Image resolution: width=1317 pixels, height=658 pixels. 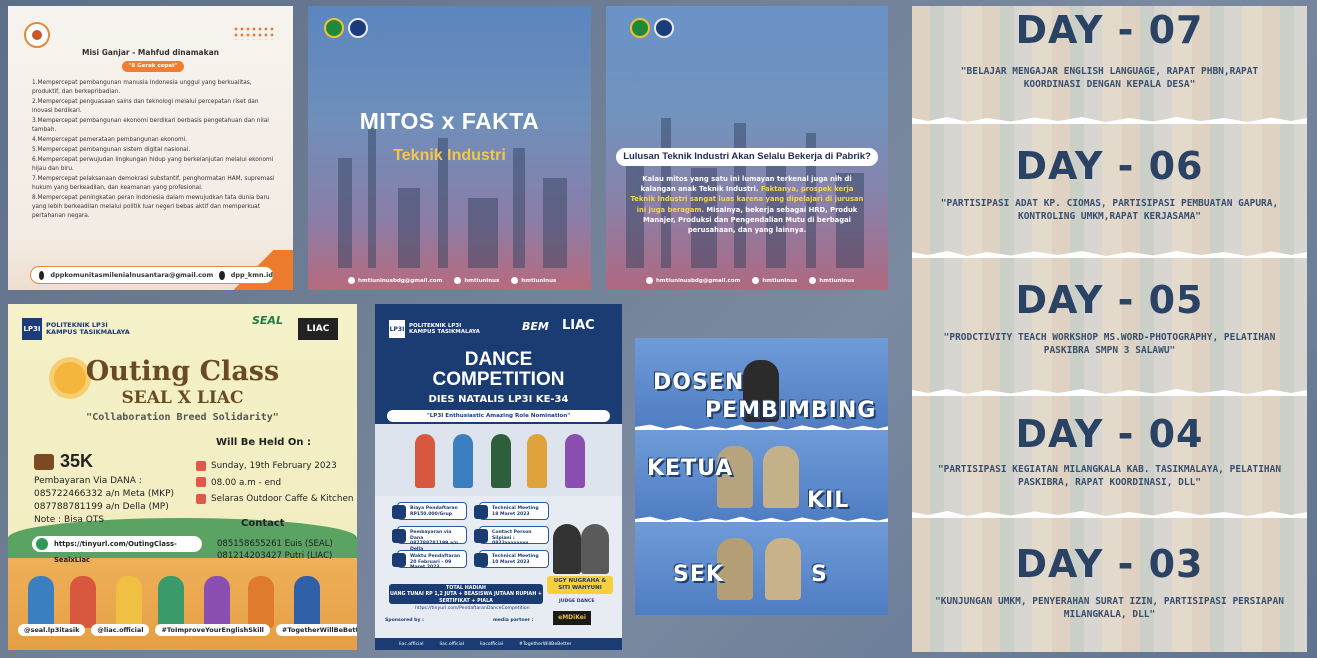 I want to click on sponsor-label: Sponsored by :, so click(x=404, y=620).